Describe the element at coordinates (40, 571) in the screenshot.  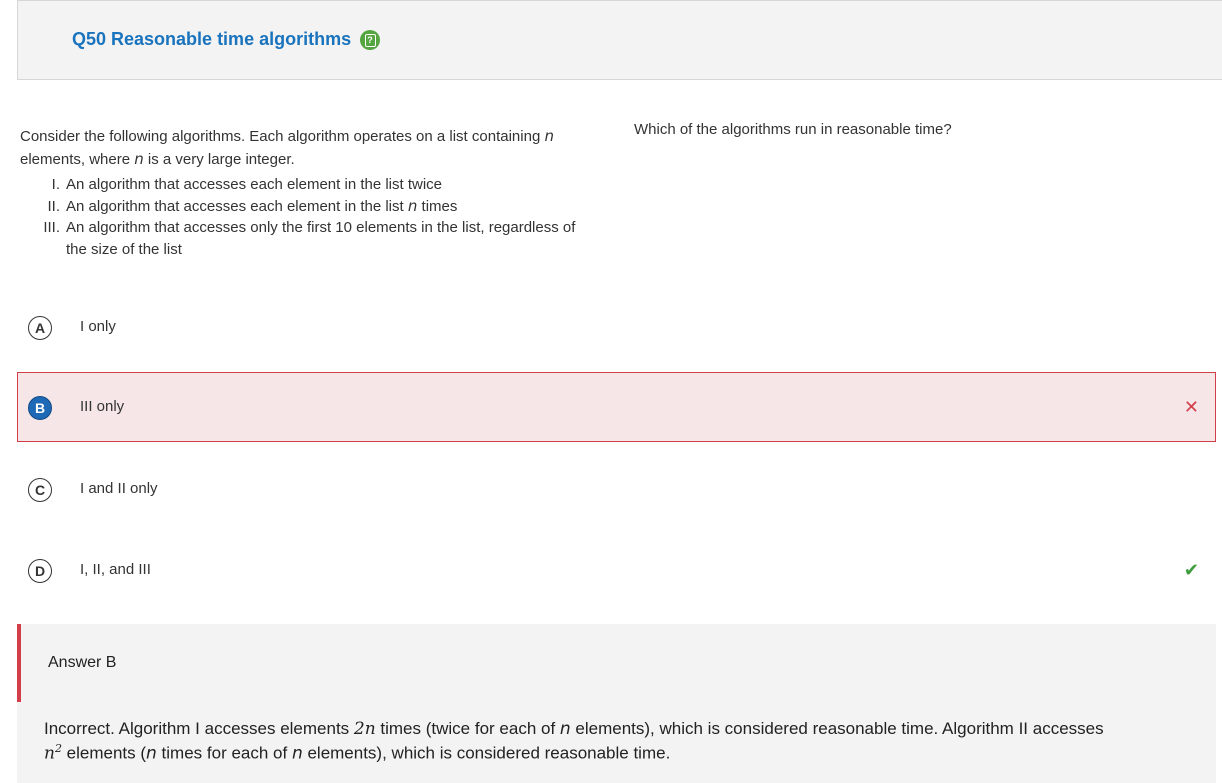
I see `choice-letter: D` at that location.